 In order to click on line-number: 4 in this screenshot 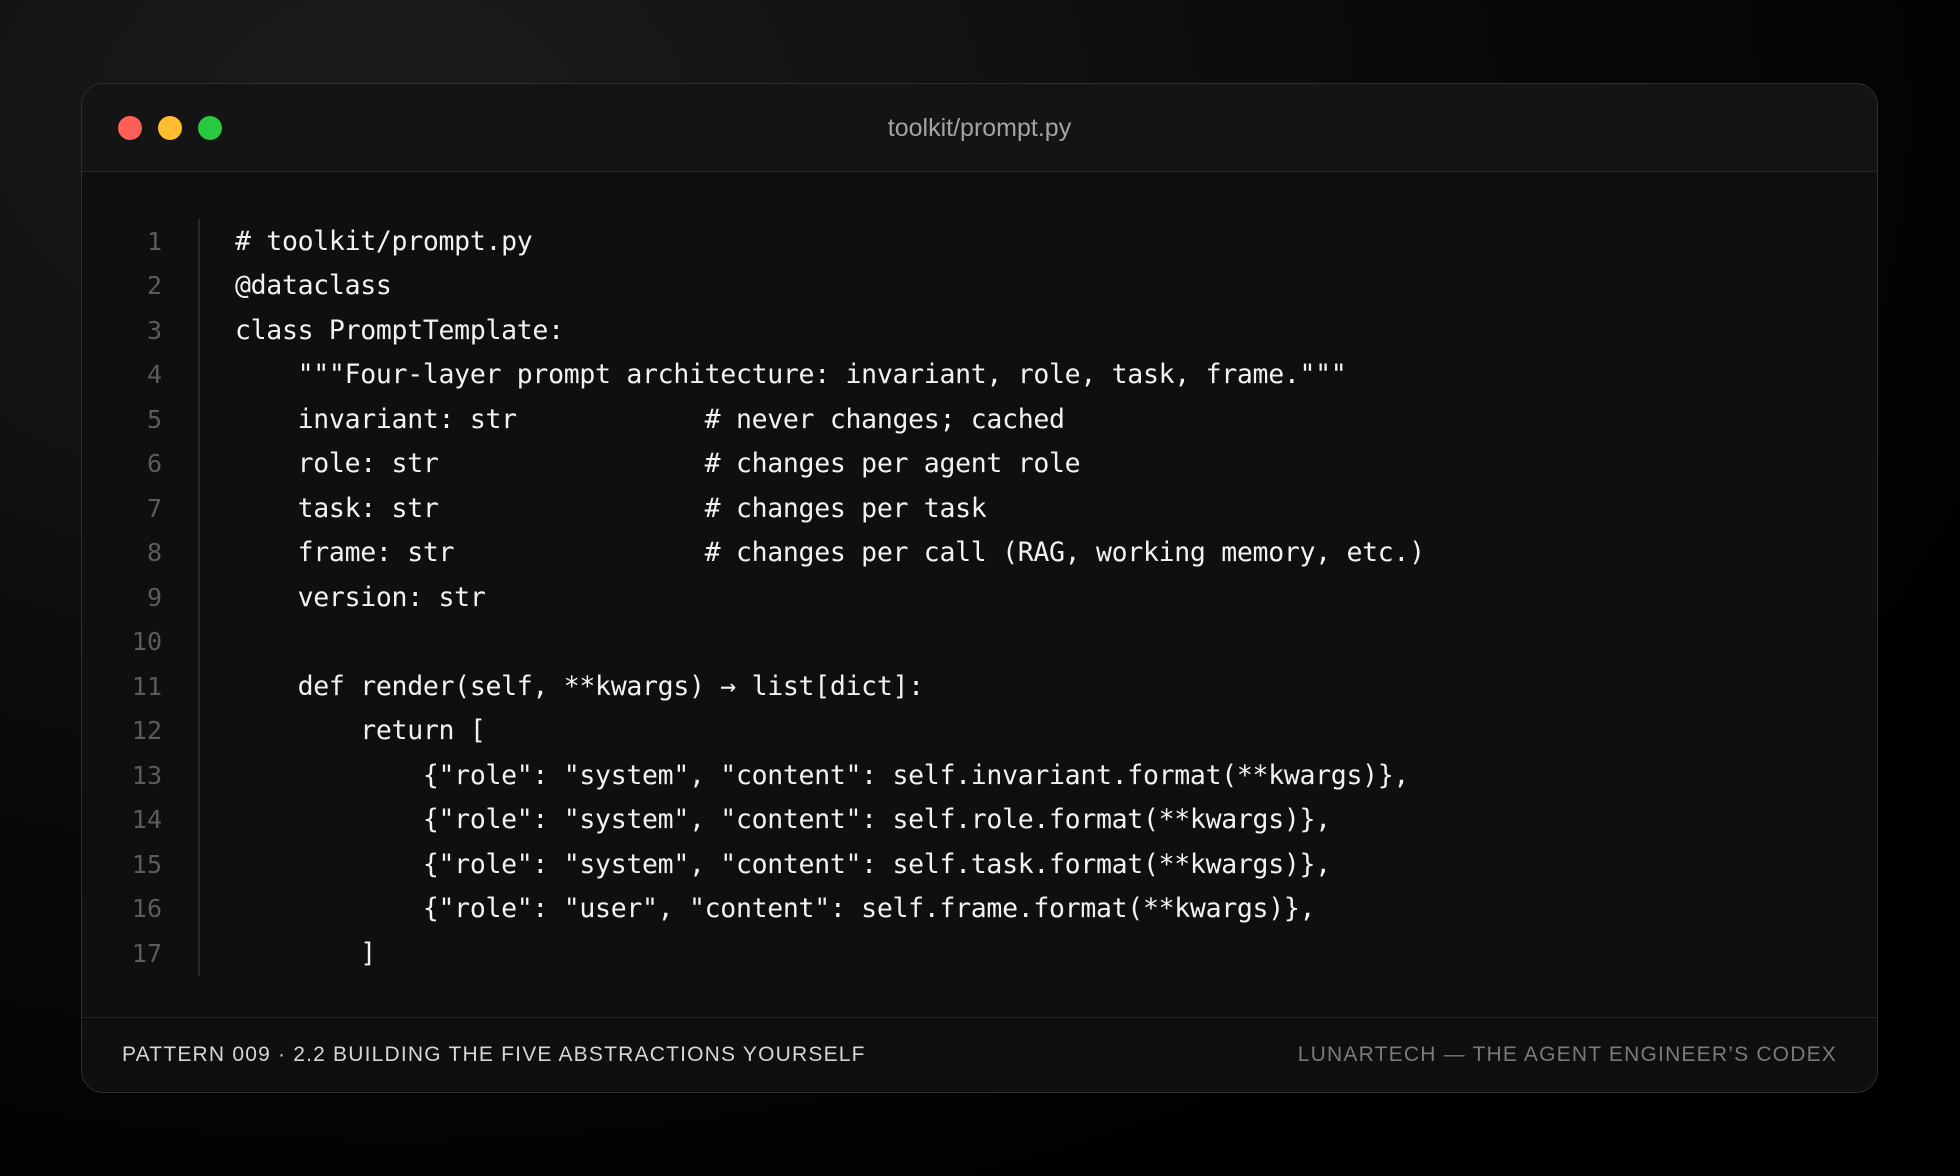, I will do `click(154, 375)`.